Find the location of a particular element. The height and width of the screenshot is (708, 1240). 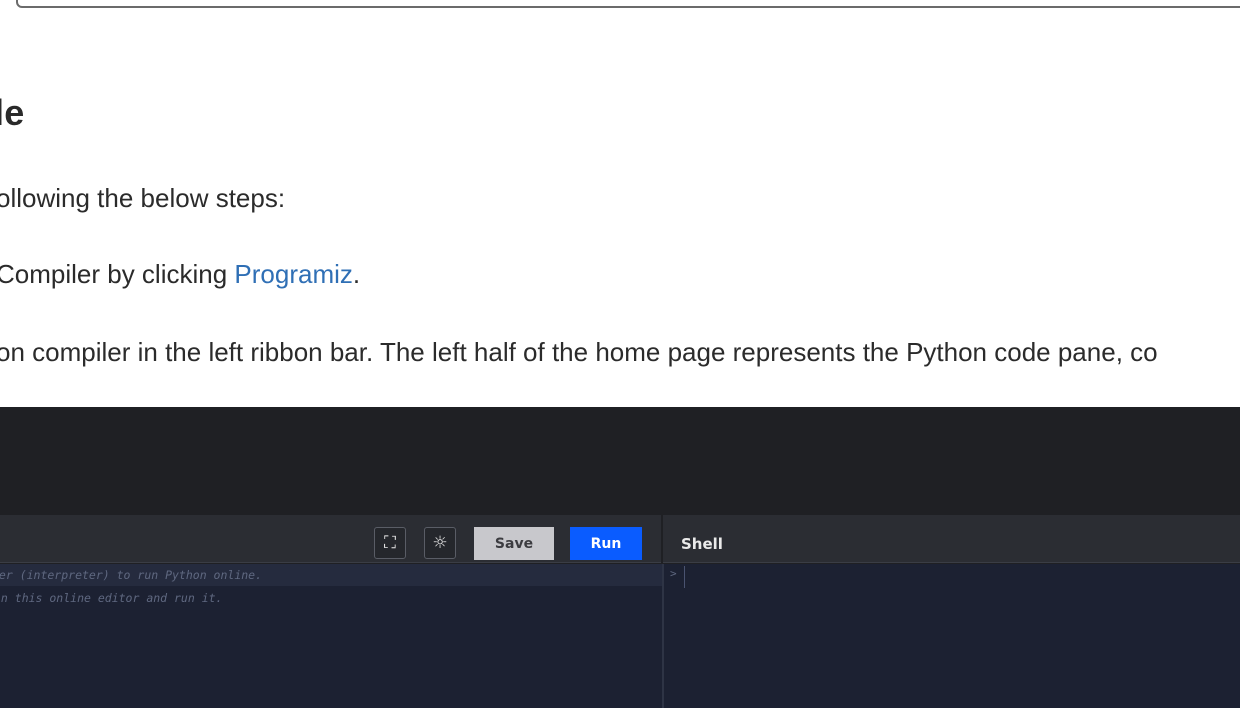

step-text: Compiler by clicking is located at coordinates (117, 274).